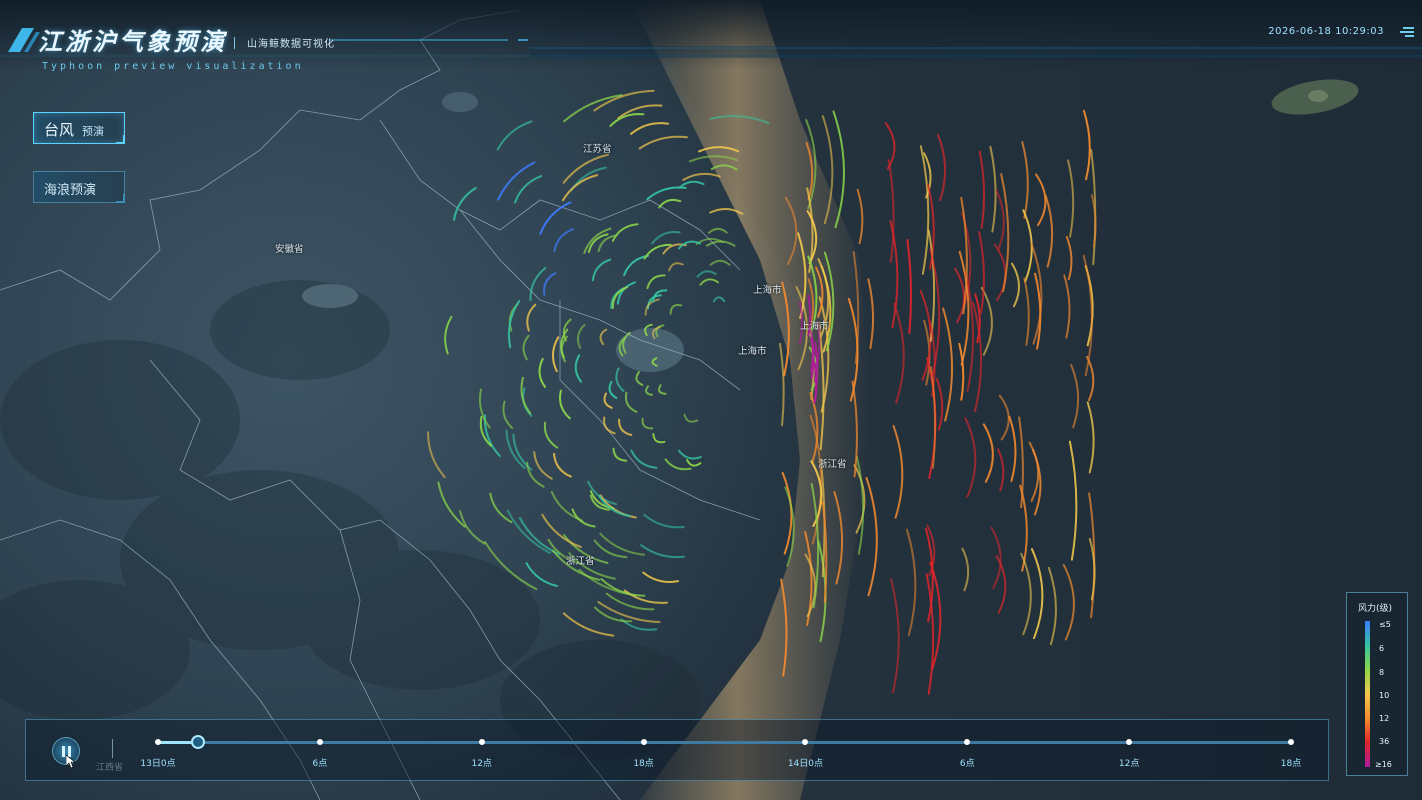 The image size is (1422, 800). Describe the element at coordinates (93, 131) in the screenshot. I see `typhoon-sub-label: 预演` at that location.